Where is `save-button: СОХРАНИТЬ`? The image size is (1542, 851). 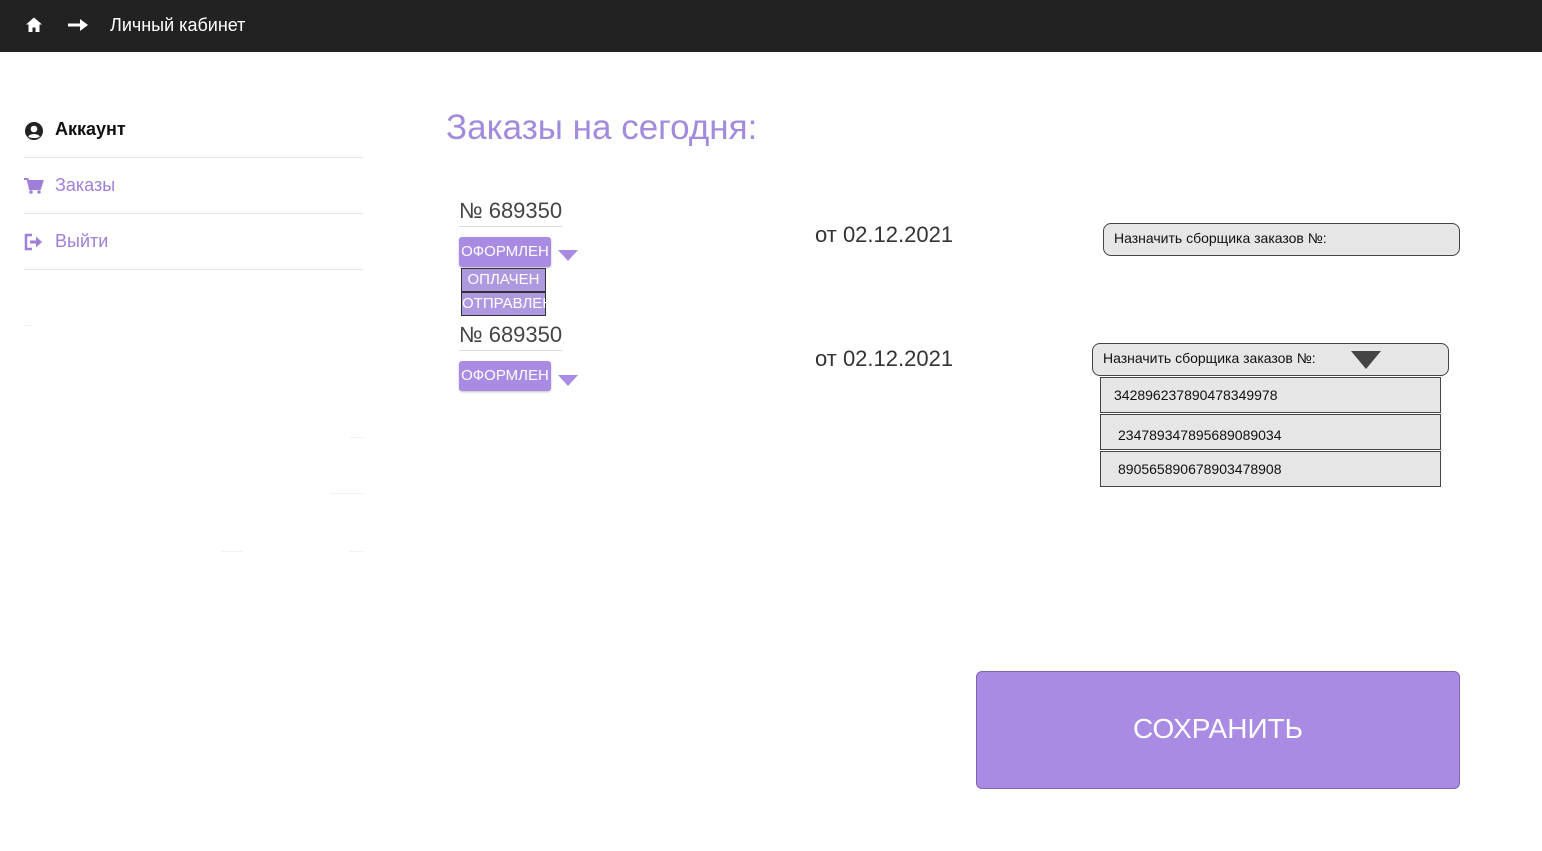
save-button: СОХРАНИТЬ is located at coordinates (1218, 730).